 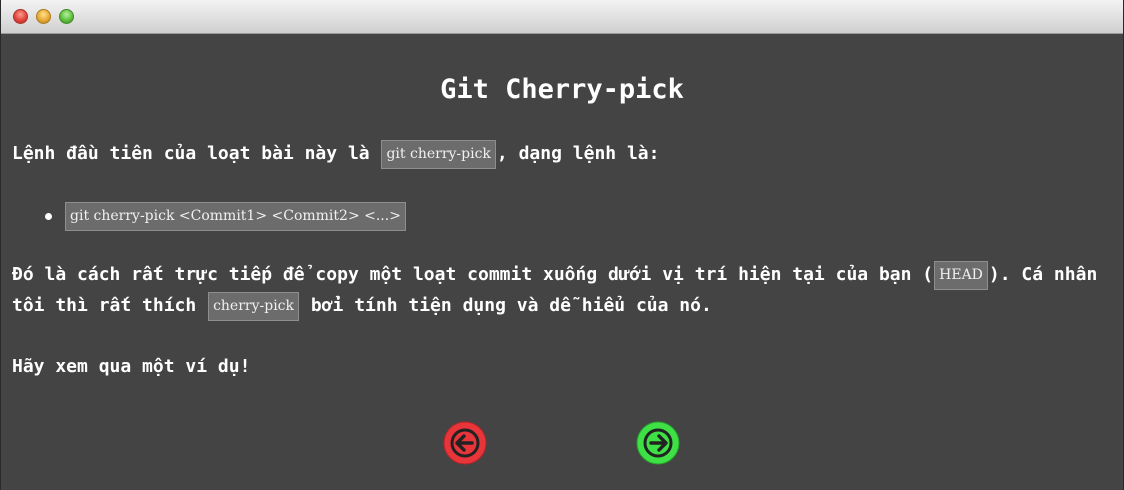 What do you see at coordinates (961, 275) in the screenshot?
I see `inline-code-head: HEAD` at bounding box center [961, 275].